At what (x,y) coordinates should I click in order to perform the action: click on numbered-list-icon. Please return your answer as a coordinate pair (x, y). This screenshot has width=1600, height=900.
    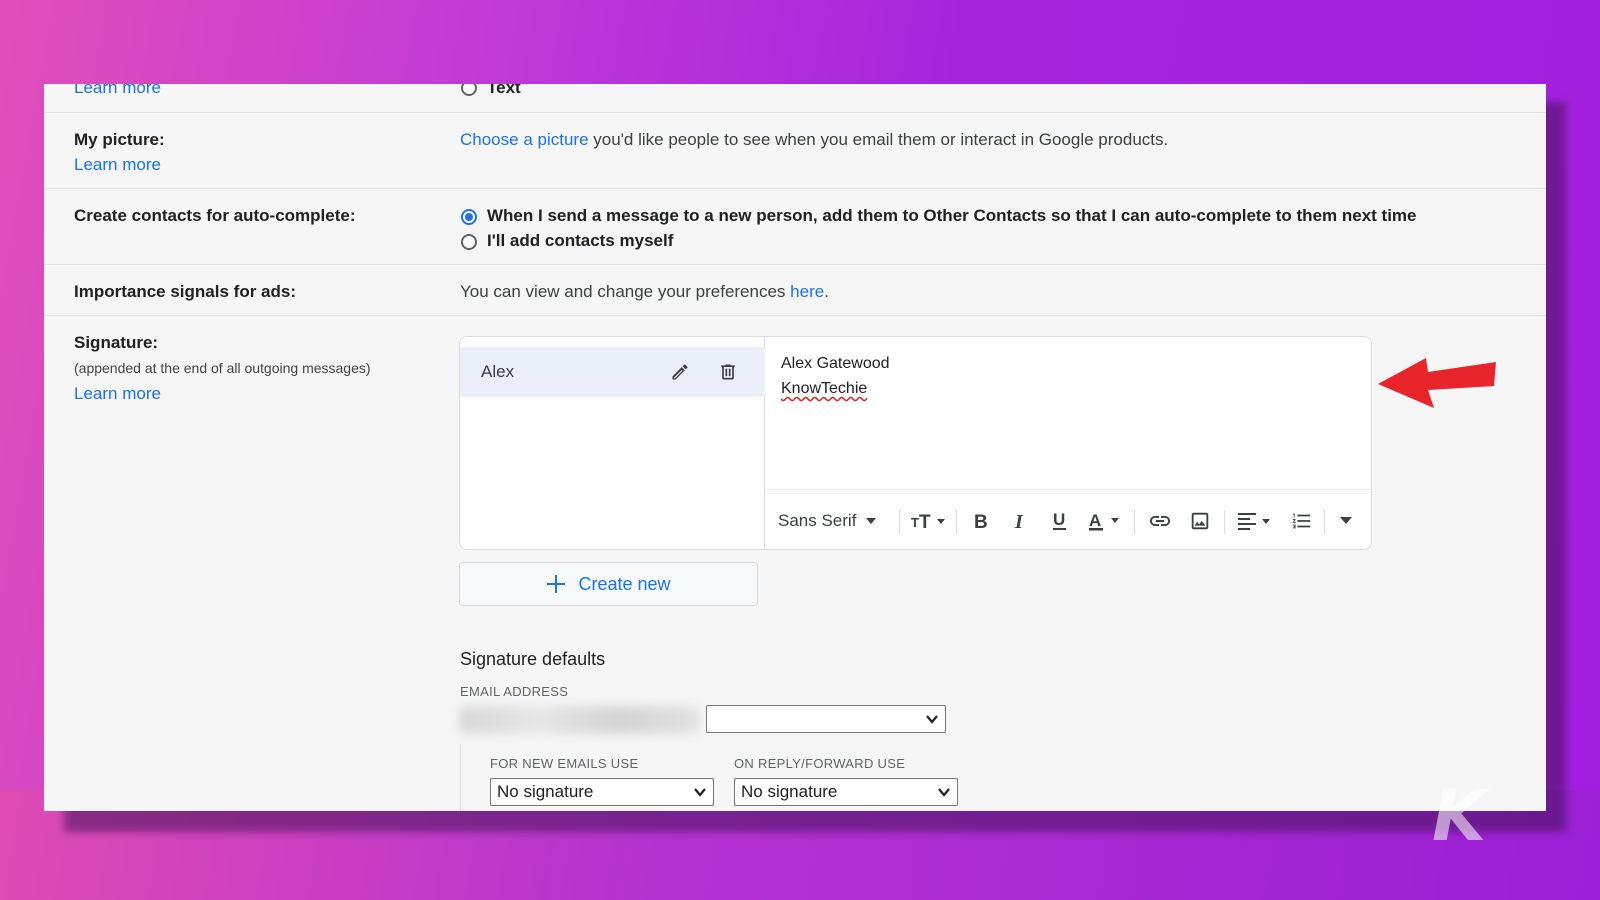
    Looking at the image, I should click on (1302, 521).